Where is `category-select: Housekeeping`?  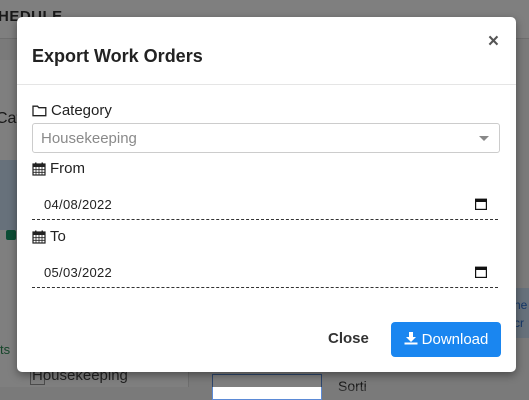
category-select: Housekeeping is located at coordinates (266, 138).